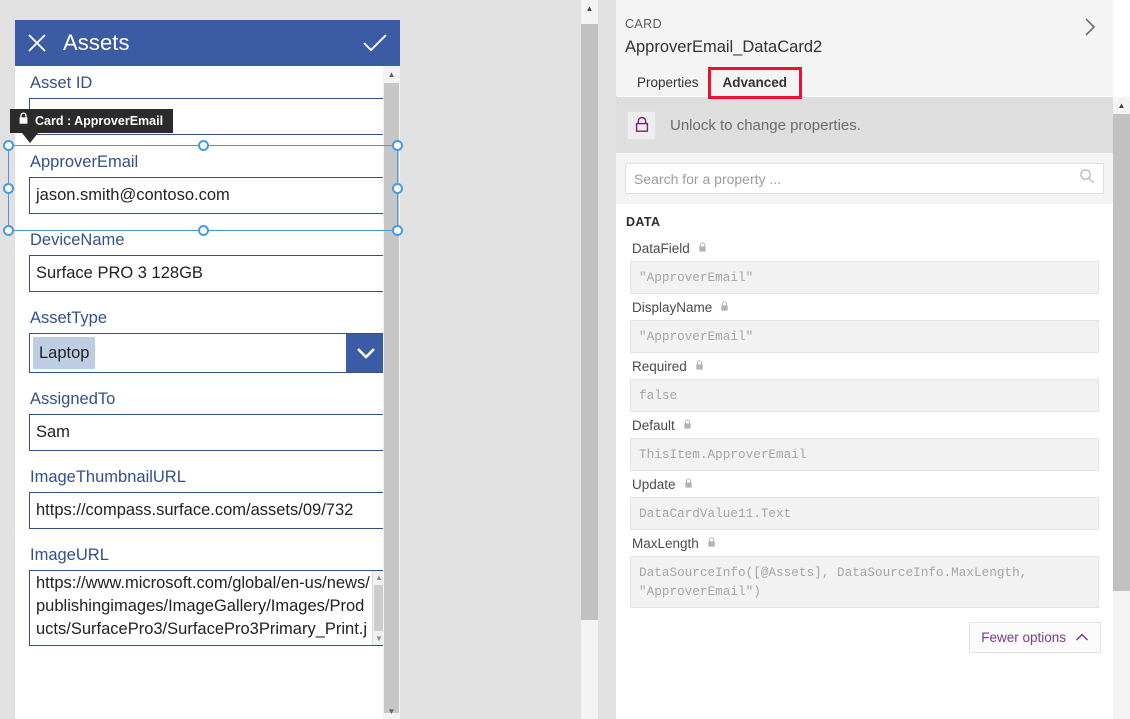 This screenshot has height=719, width=1130. I want to click on check-icon, so click(375, 43).